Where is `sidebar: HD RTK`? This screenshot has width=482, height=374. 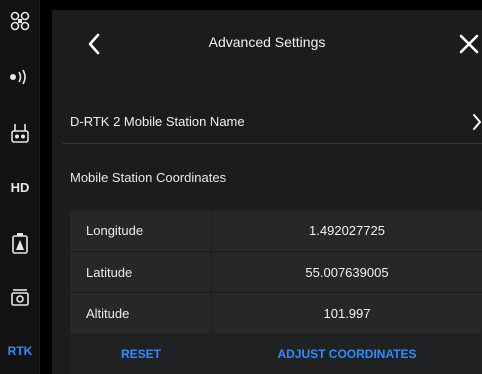 sidebar: HD RTK is located at coordinates (20, 187).